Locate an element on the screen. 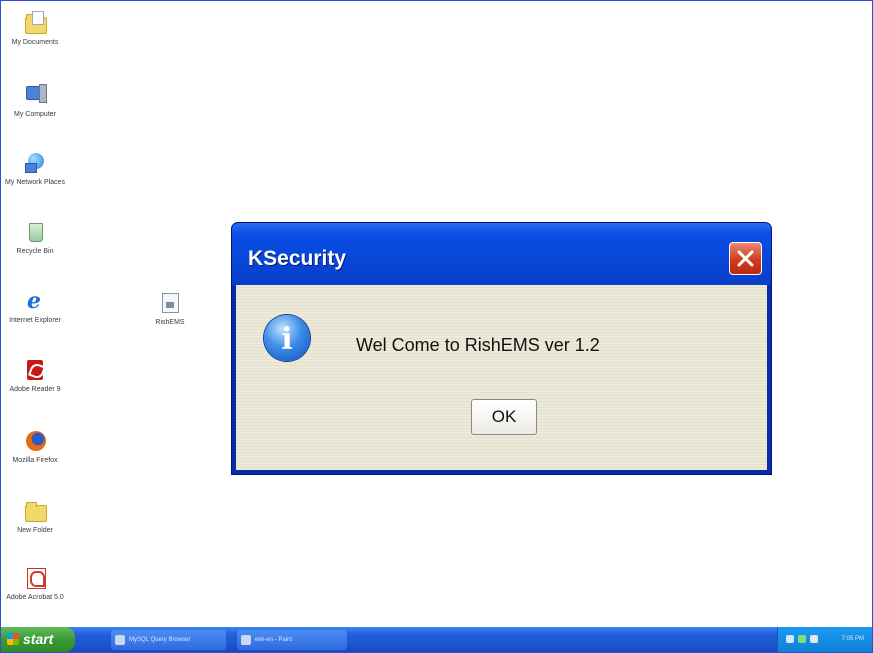 The image size is (873, 653). desktop-icon-mozilla-firefox: Mozilla Firefox is located at coordinates (35, 447).